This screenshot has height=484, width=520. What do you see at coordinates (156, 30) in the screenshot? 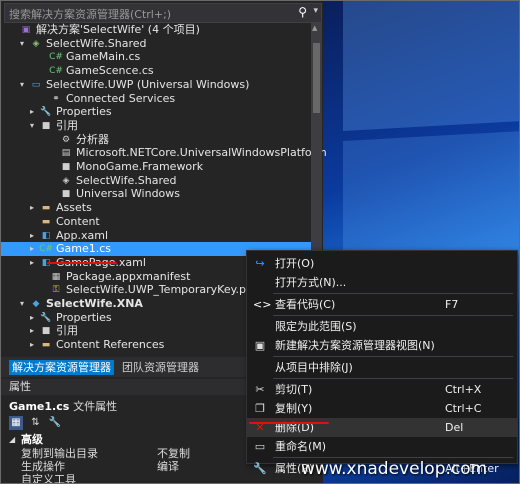
I see `tree-item: ▣ 解决方案'SelectWife' (4 个项目)` at bounding box center [156, 30].